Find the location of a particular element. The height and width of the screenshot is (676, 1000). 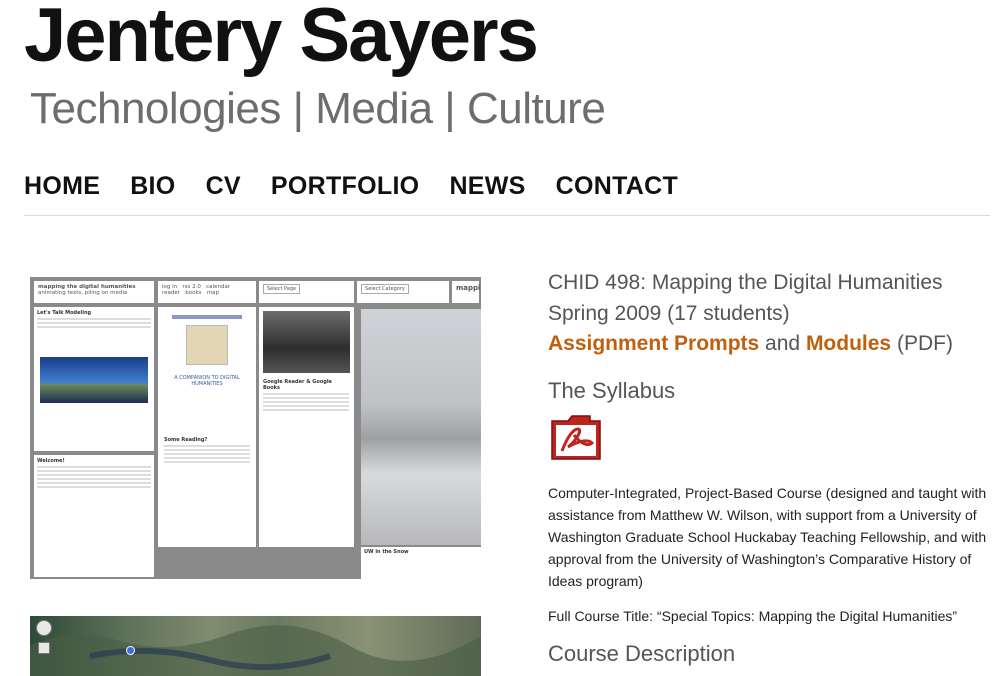

shot-photo-caption-box: UW in the Snow is located at coordinates (421, 563).